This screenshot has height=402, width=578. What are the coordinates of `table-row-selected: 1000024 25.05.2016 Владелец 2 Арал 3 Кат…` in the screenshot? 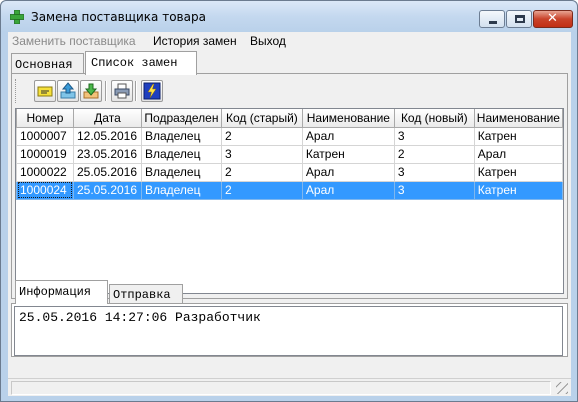 It's located at (289, 190).